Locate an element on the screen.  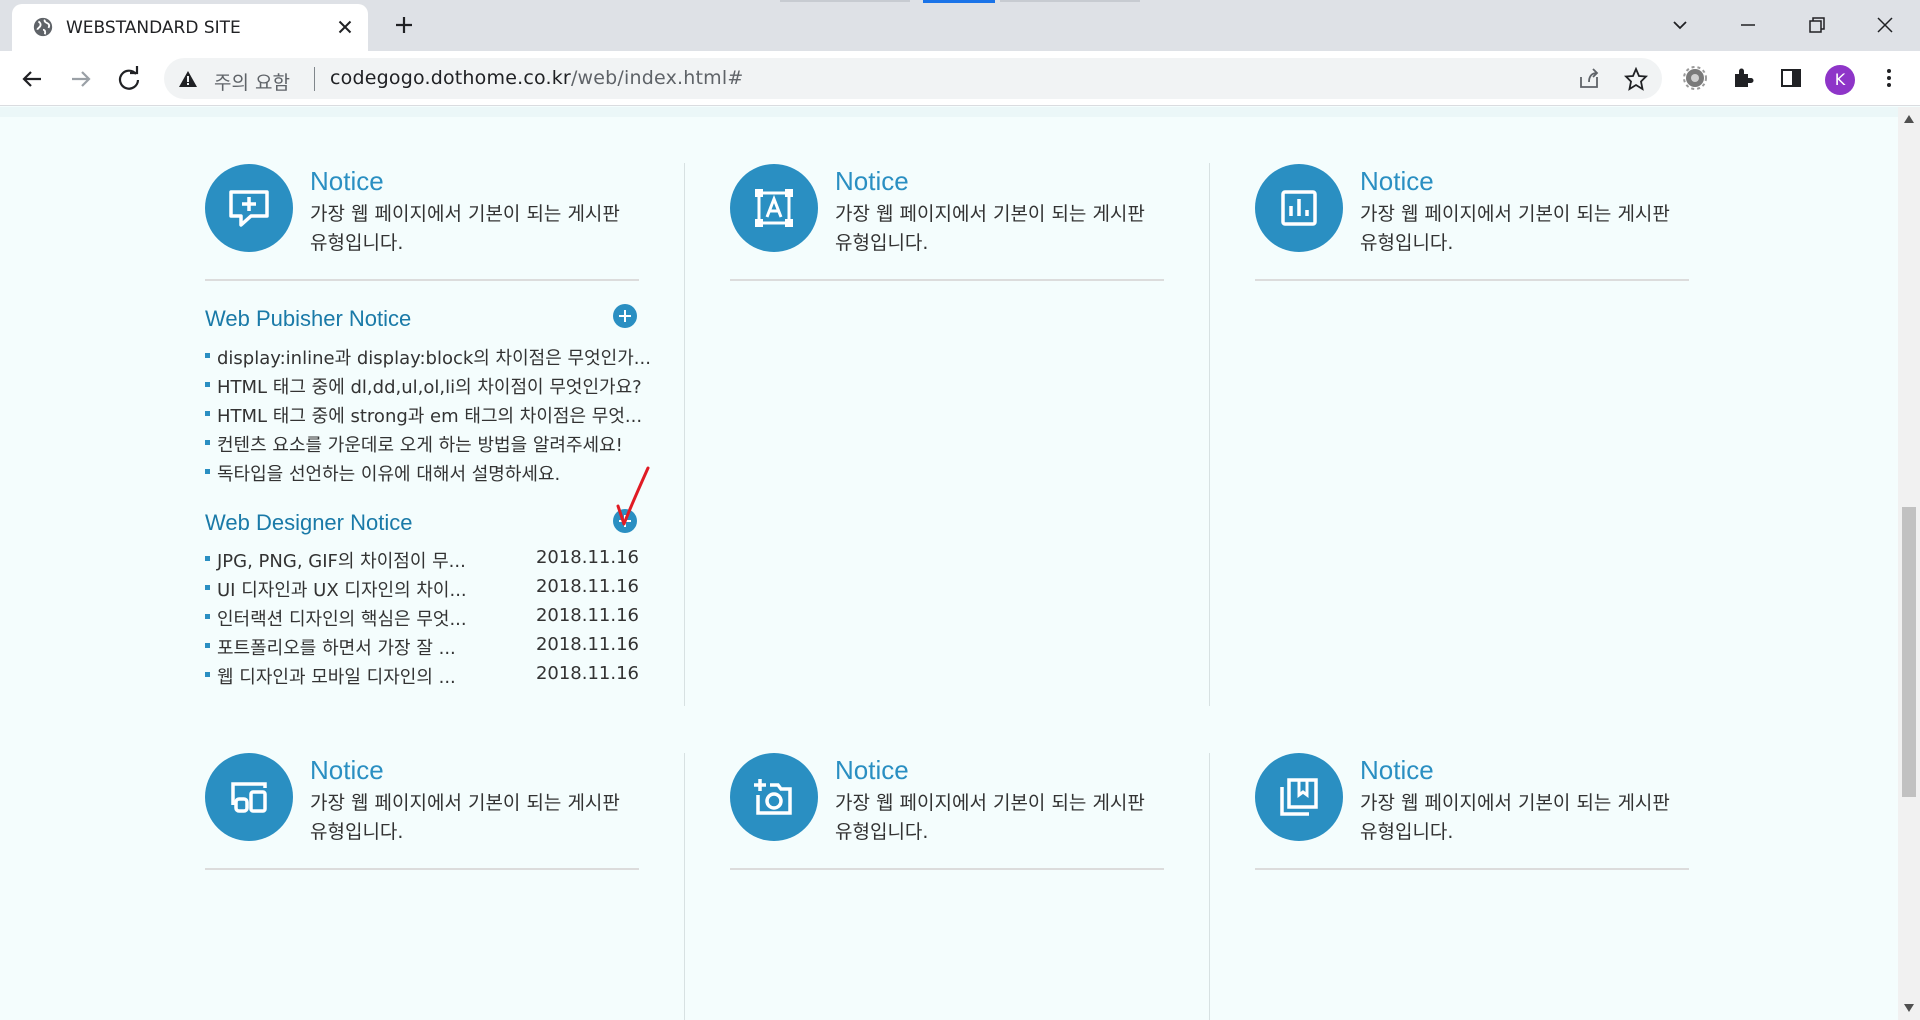
scroll-up-arrow-icon is located at coordinates (1909, 119).